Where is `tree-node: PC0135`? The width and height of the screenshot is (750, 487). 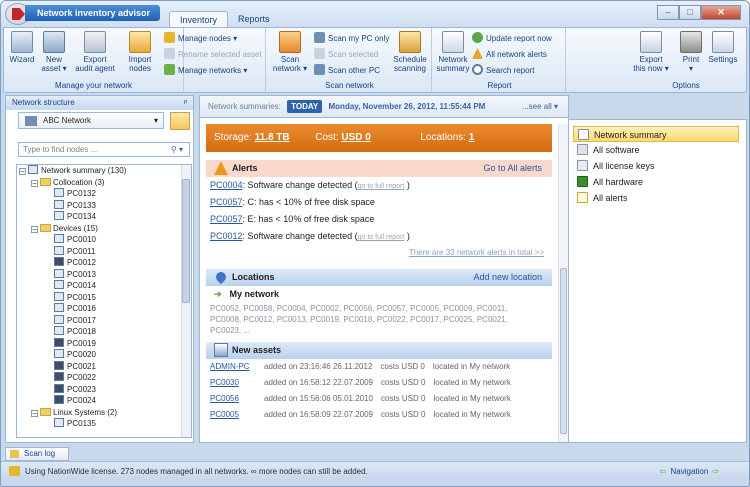
tree-node: PC0135 is located at coordinates (104, 424).